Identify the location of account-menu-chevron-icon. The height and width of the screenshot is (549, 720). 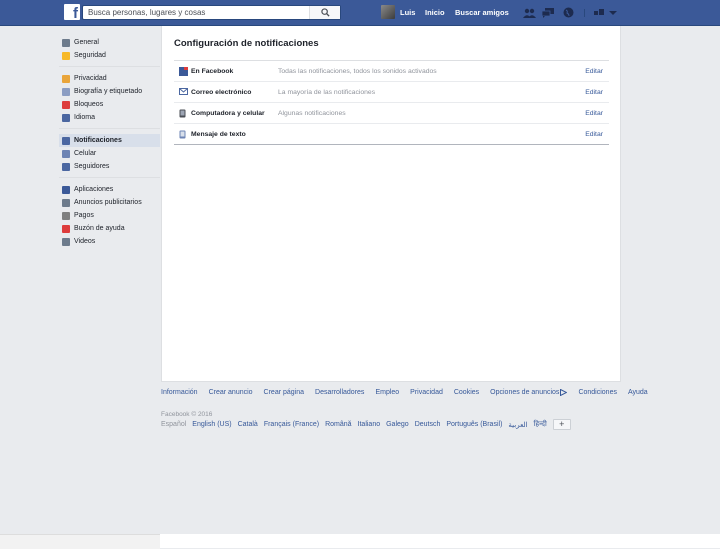
(613, 12).